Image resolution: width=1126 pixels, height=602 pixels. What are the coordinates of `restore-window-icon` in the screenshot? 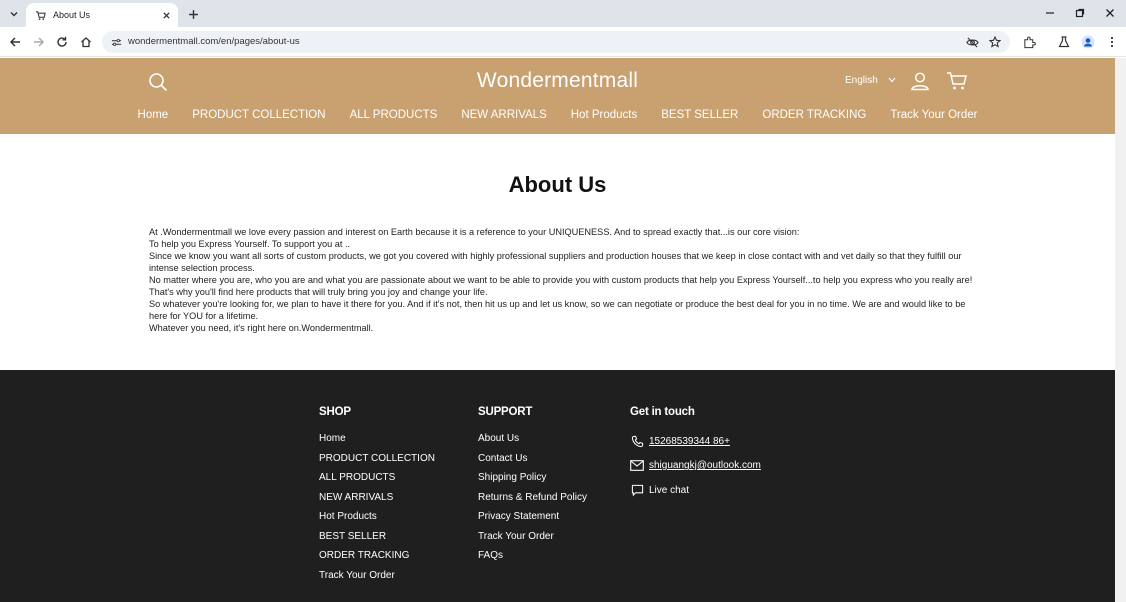 It's located at (1080, 13).